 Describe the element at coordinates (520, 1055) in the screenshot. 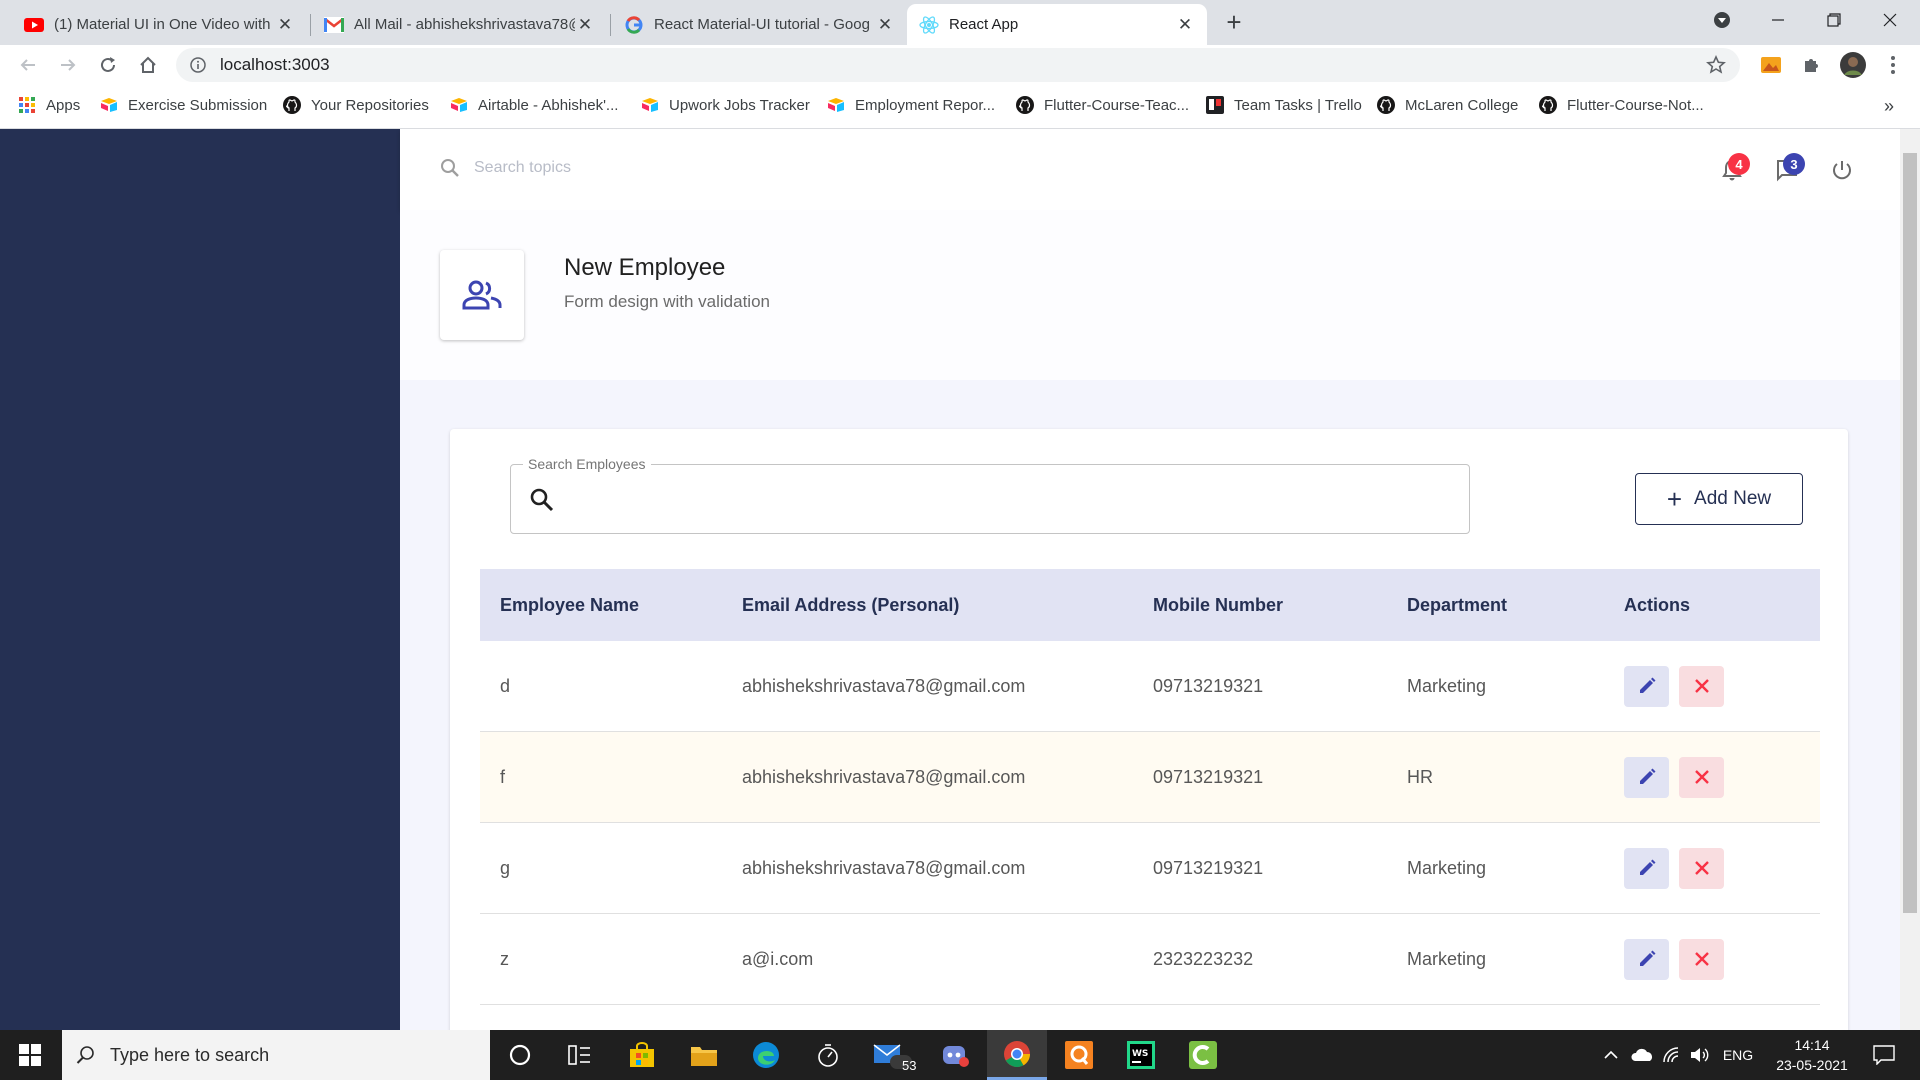

I see `cortana-icon` at that location.